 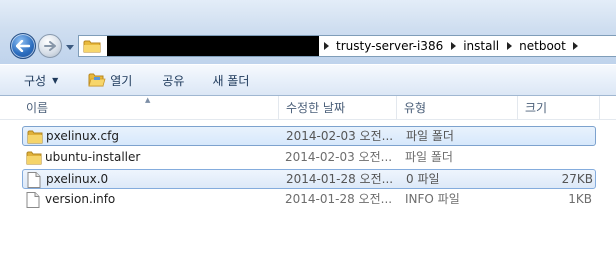 What do you see at coordinates (559, 108) in the screenshot?
I see `column-header-size: 크기` at bounding box center [559, 108].